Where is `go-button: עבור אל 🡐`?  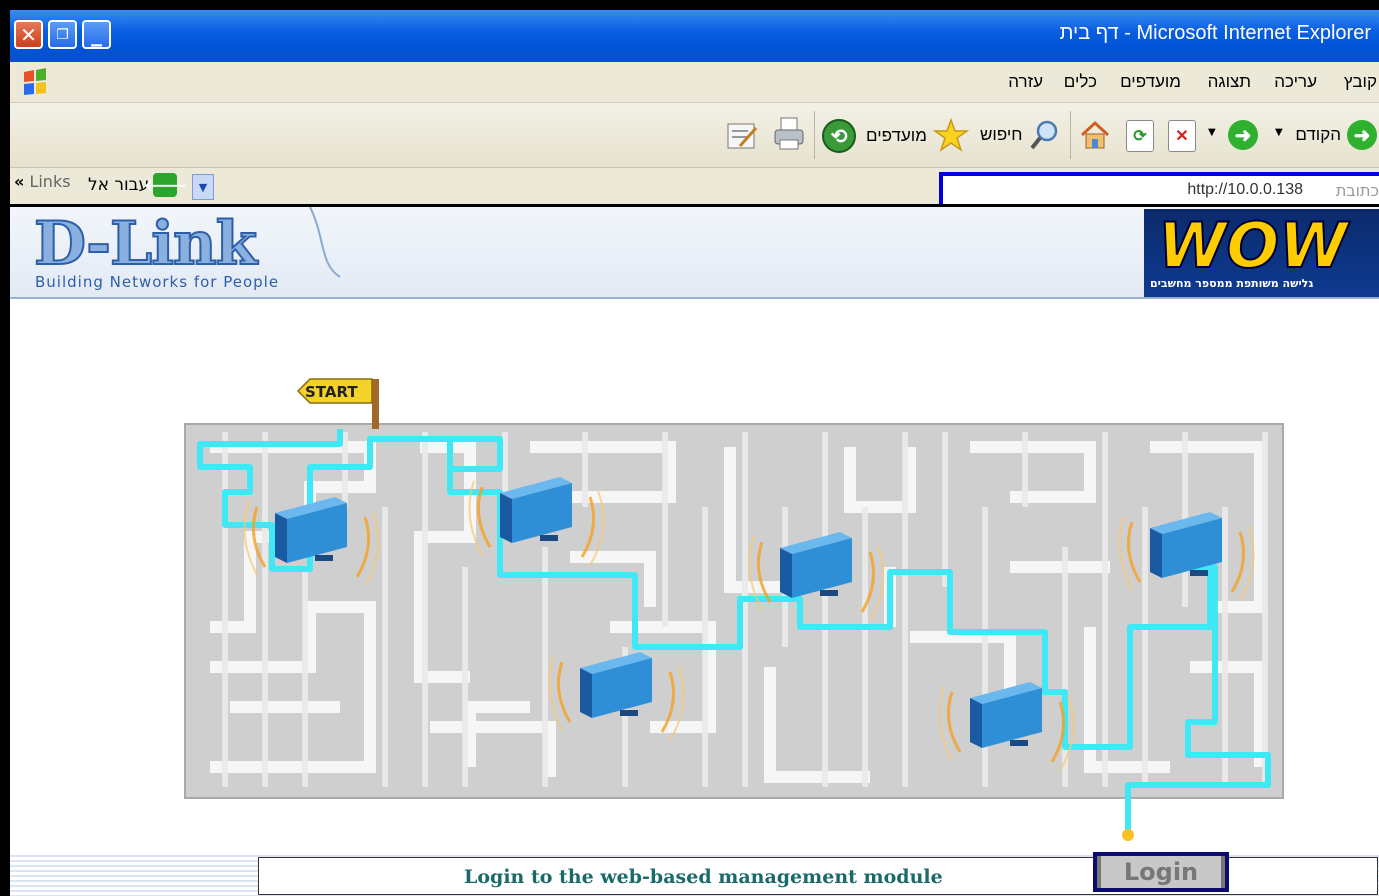
go-button: עבור אל 🡐 is located at coordinates (137, 185).